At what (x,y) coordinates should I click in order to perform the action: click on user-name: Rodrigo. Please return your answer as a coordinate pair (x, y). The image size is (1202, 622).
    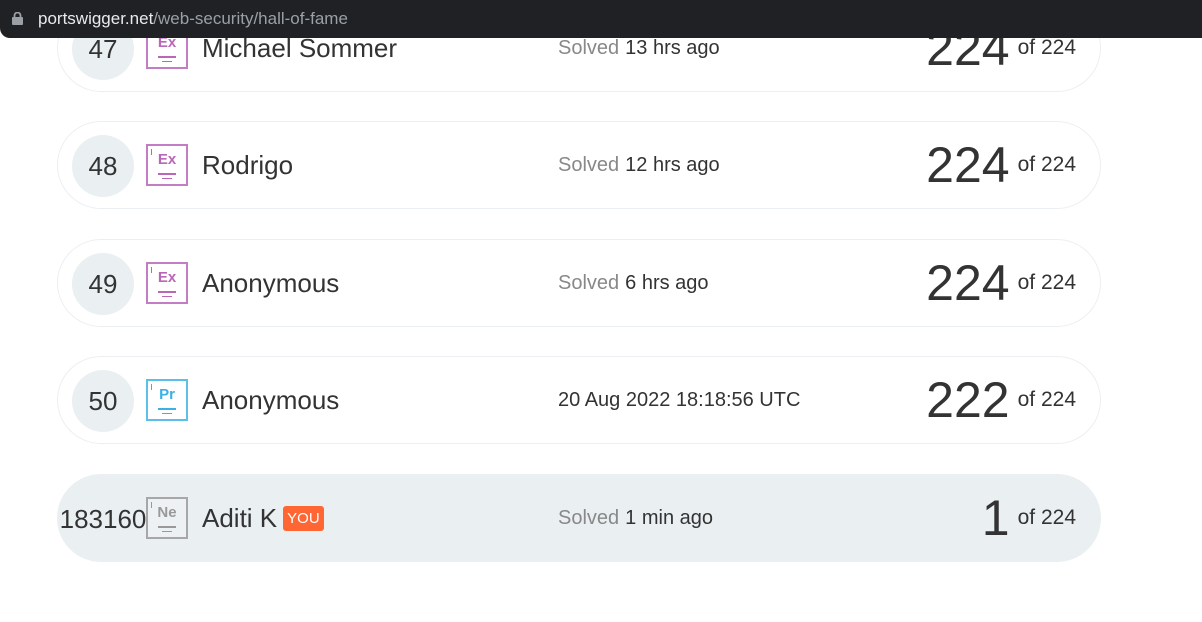
    Looking at the image, I should click on (248, 164).